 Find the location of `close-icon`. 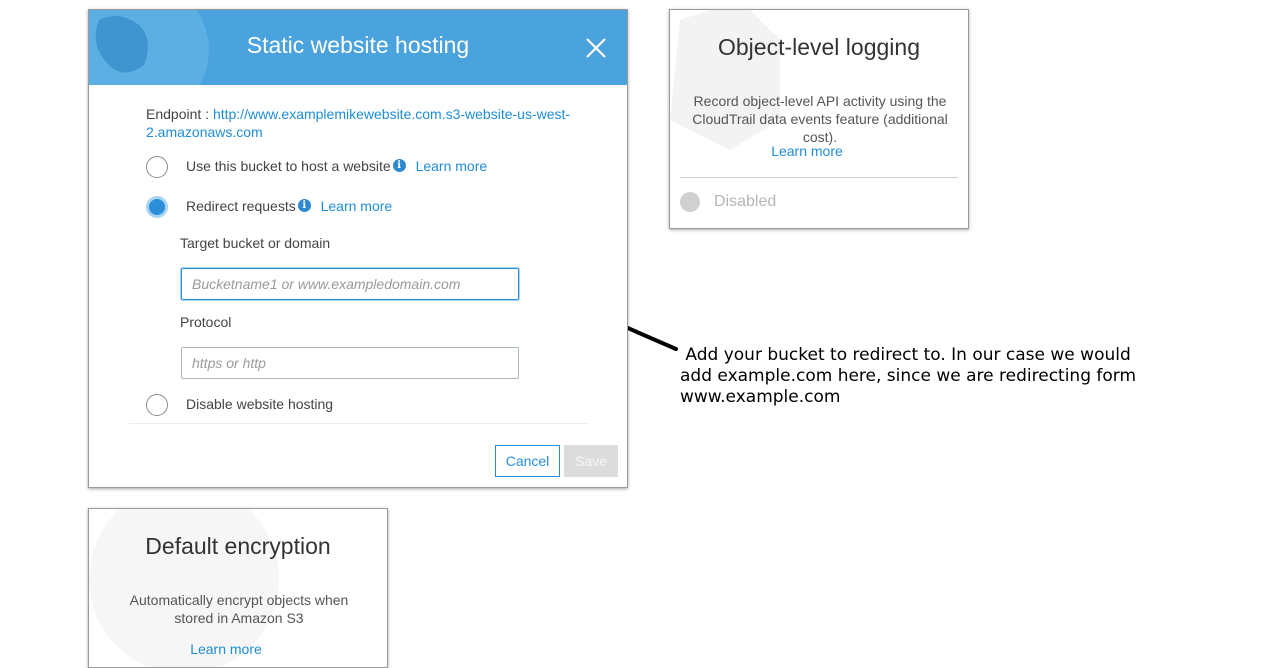

close-icon is located at coordinates (596, 48).